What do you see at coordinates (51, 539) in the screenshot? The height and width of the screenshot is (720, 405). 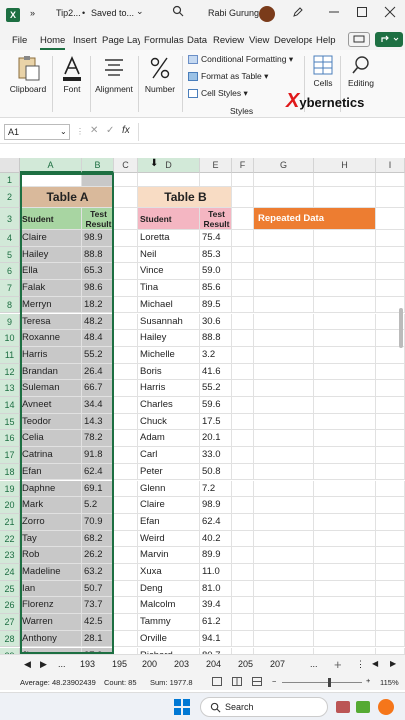 I see `table-a-student: Tay` at bounding box center [51, 539].